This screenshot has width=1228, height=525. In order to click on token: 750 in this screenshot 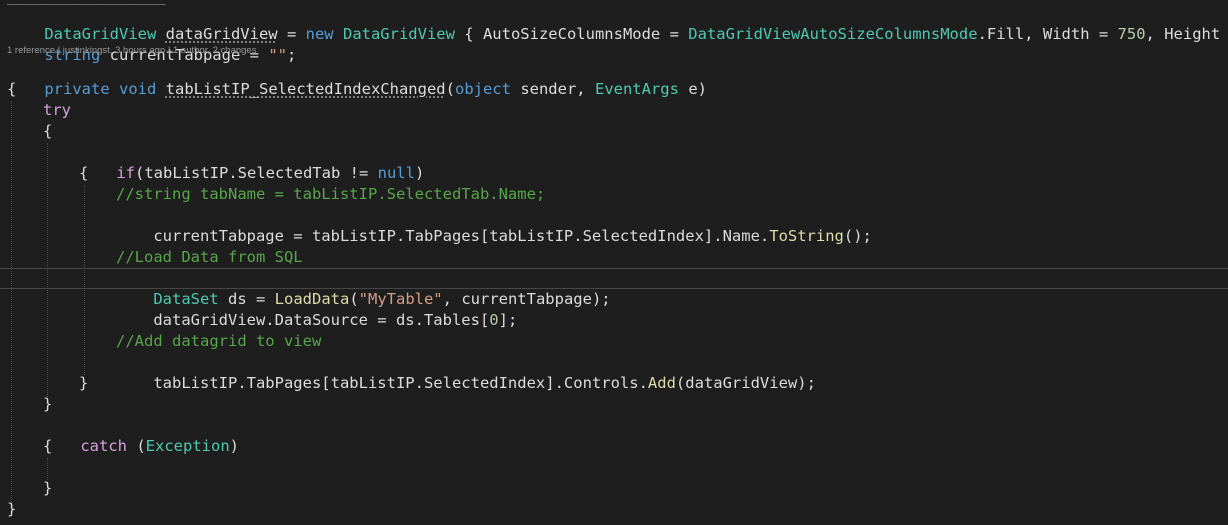, I will do `click(1131, 34)`.